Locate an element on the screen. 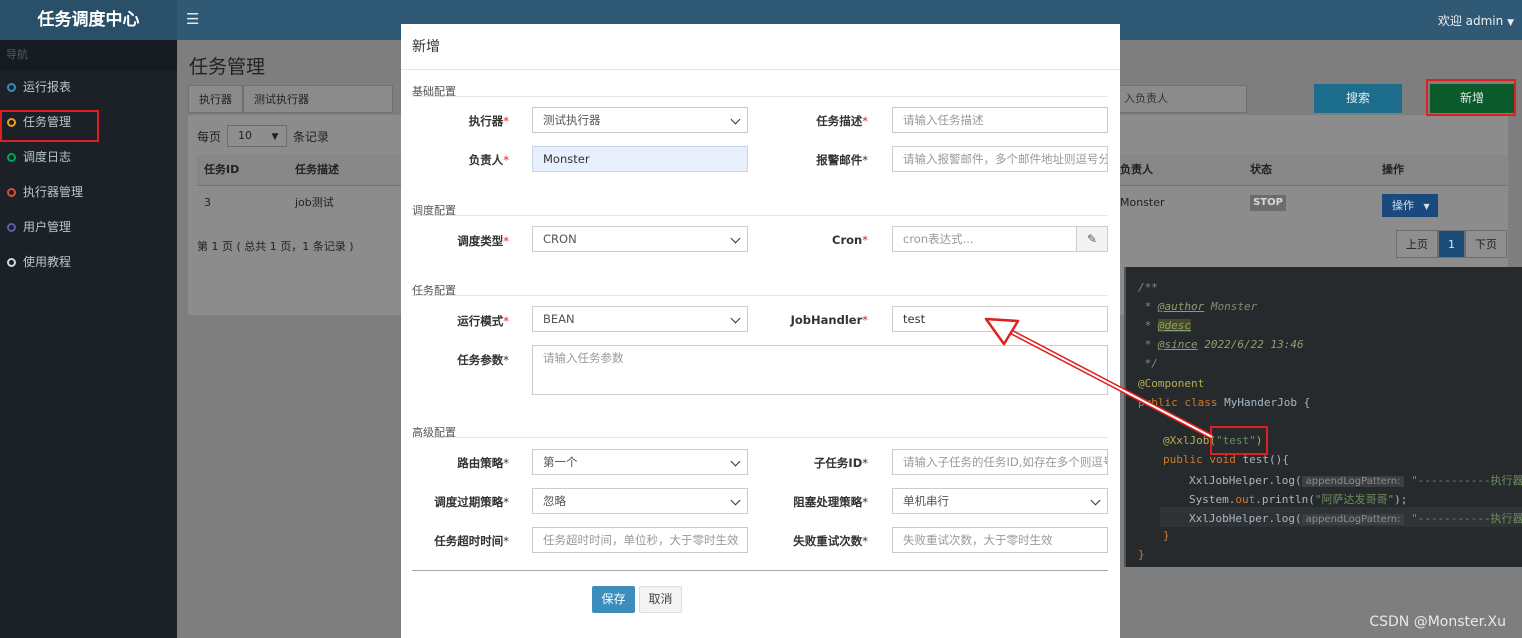 The height and width of the screenshot is (638, 1522). executor-filter-label: 执行器 is located at coordinates (215, 99).